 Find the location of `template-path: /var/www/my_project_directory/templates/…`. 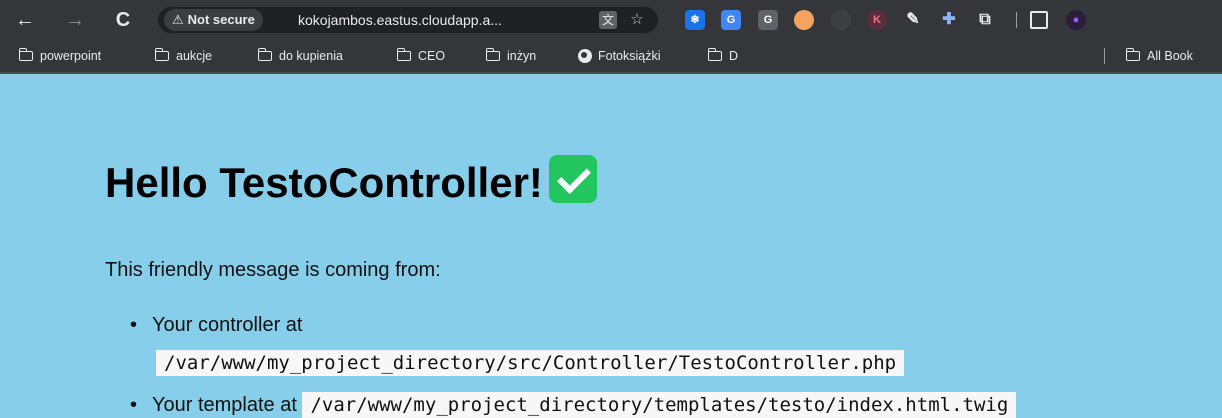

template-path: /var/www/my_project_directory/templates/… is located at coordinates (659, 405).